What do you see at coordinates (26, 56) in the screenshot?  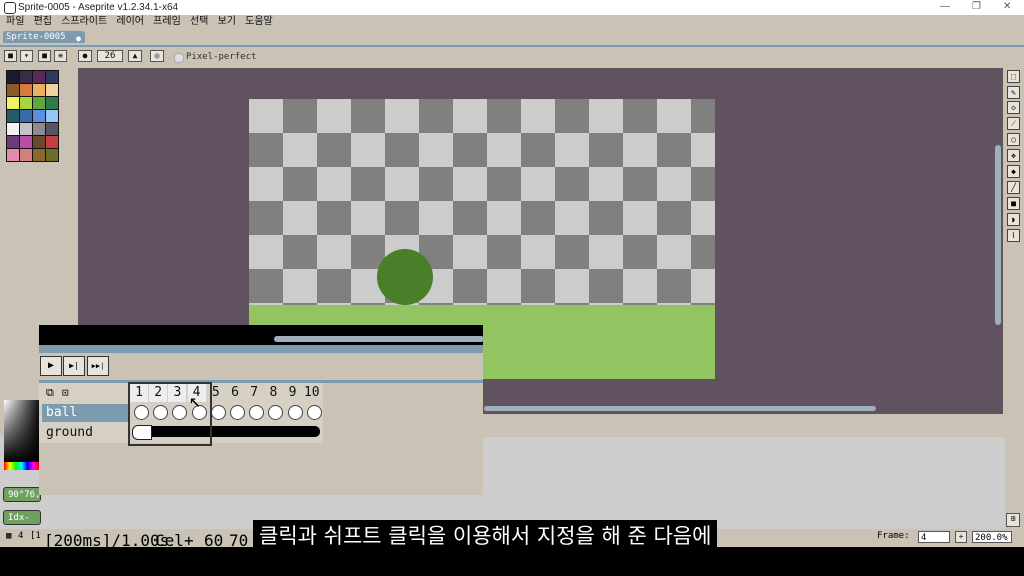 I see `pin-icon: ▾` at bounding box center [26, 56].